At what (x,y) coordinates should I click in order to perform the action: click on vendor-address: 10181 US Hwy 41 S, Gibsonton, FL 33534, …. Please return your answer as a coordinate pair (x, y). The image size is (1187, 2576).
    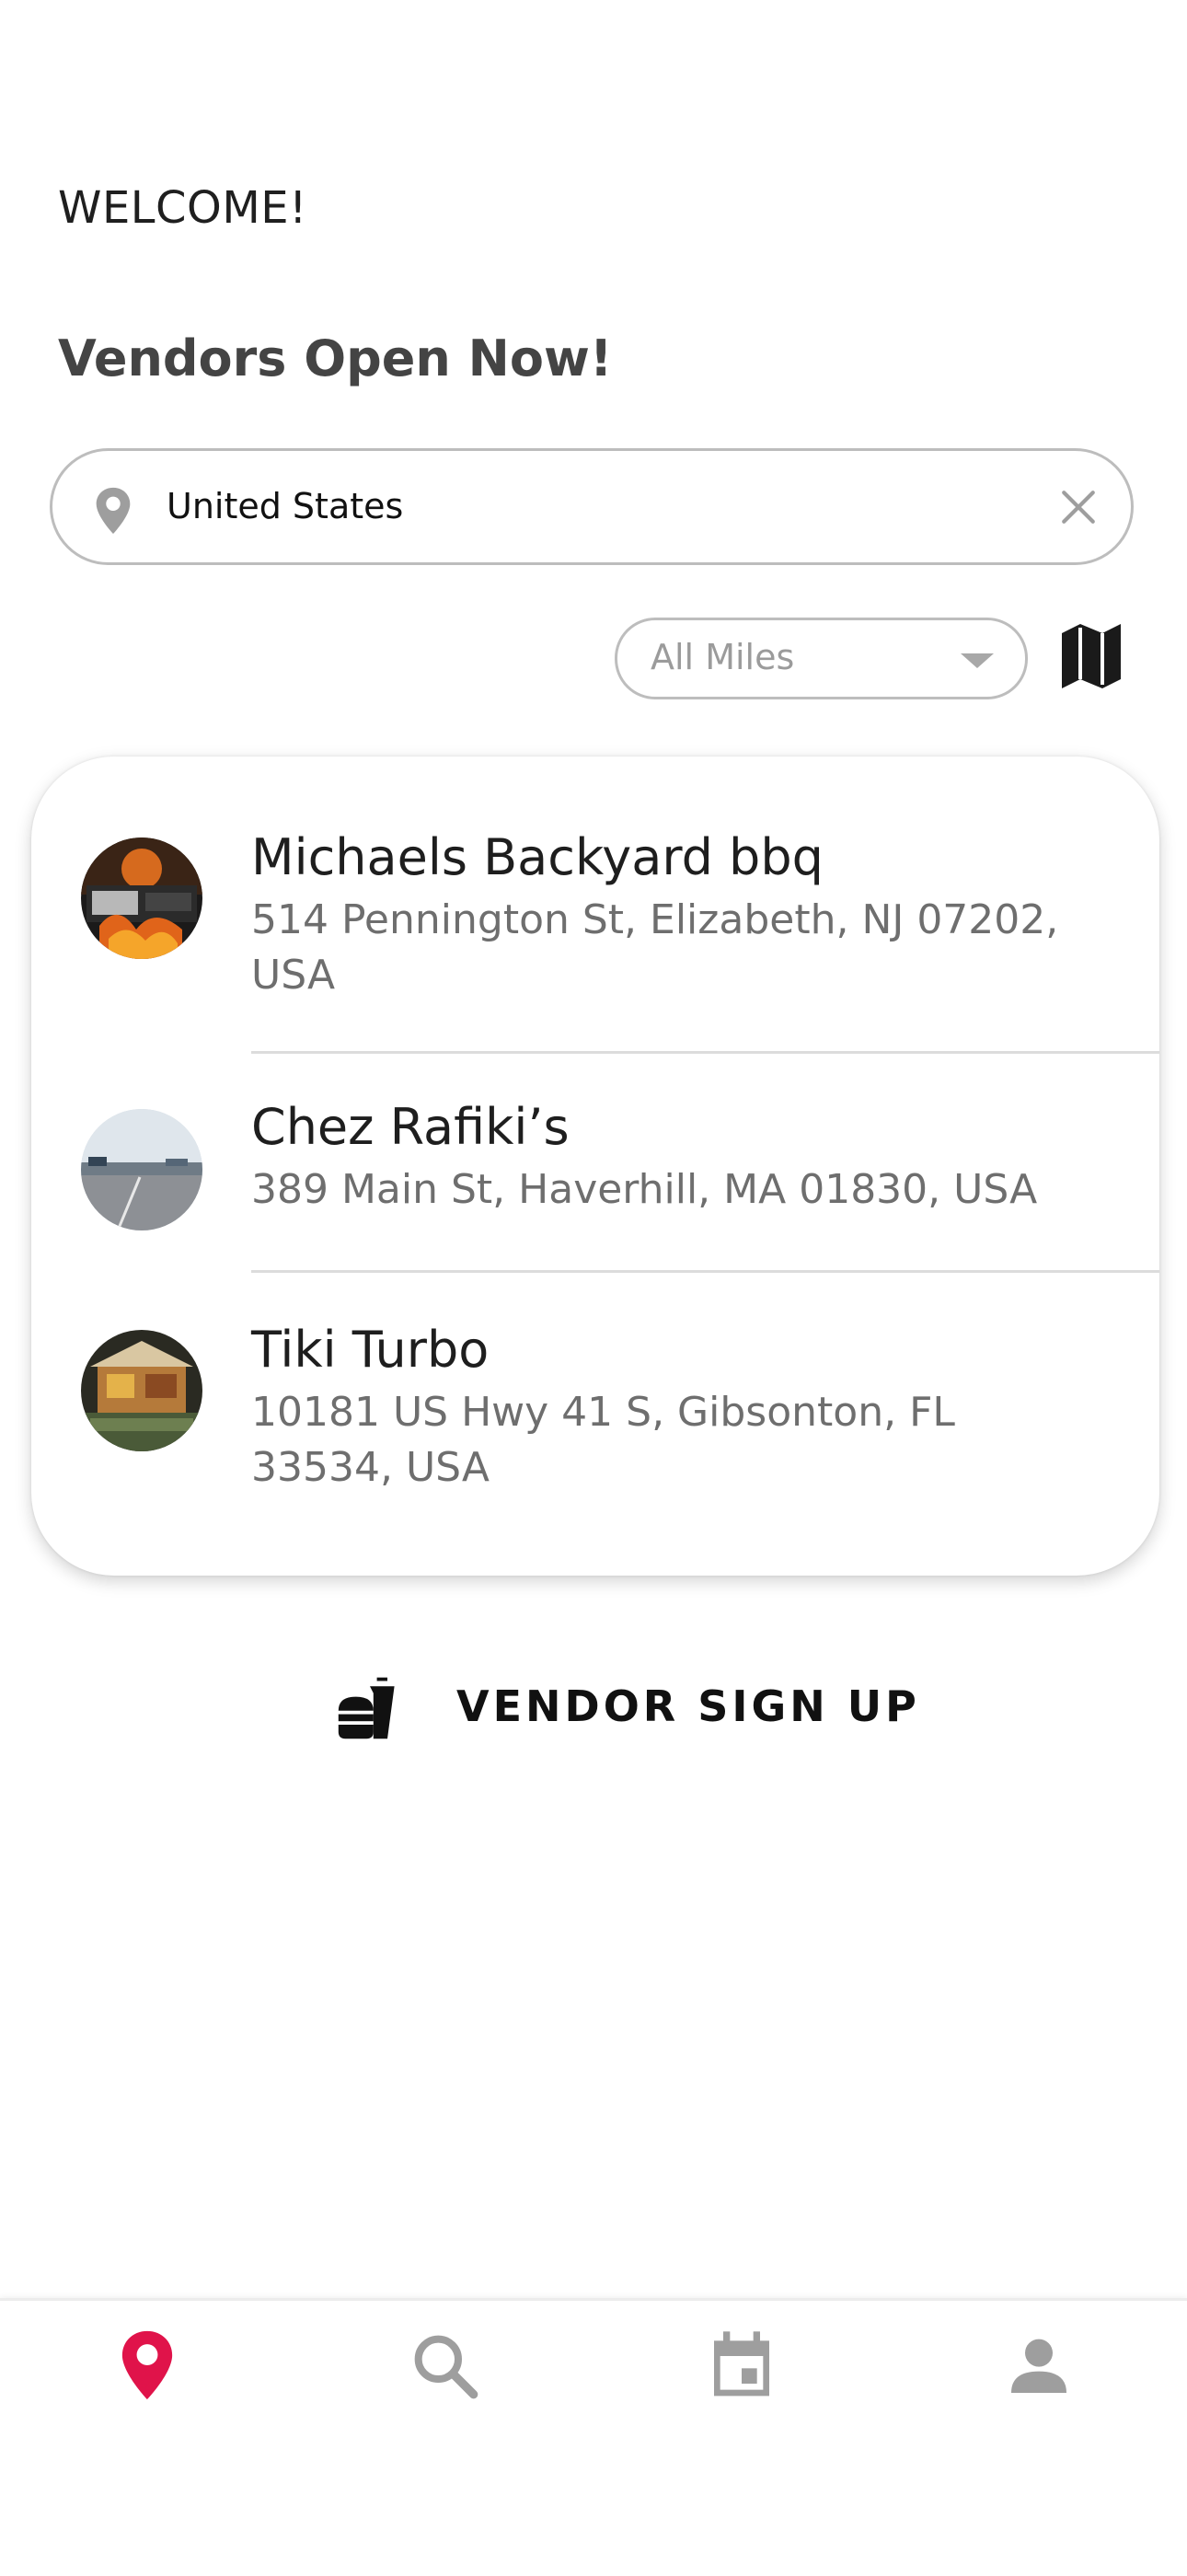
    Looking at the image, I should click on (603, 1440).